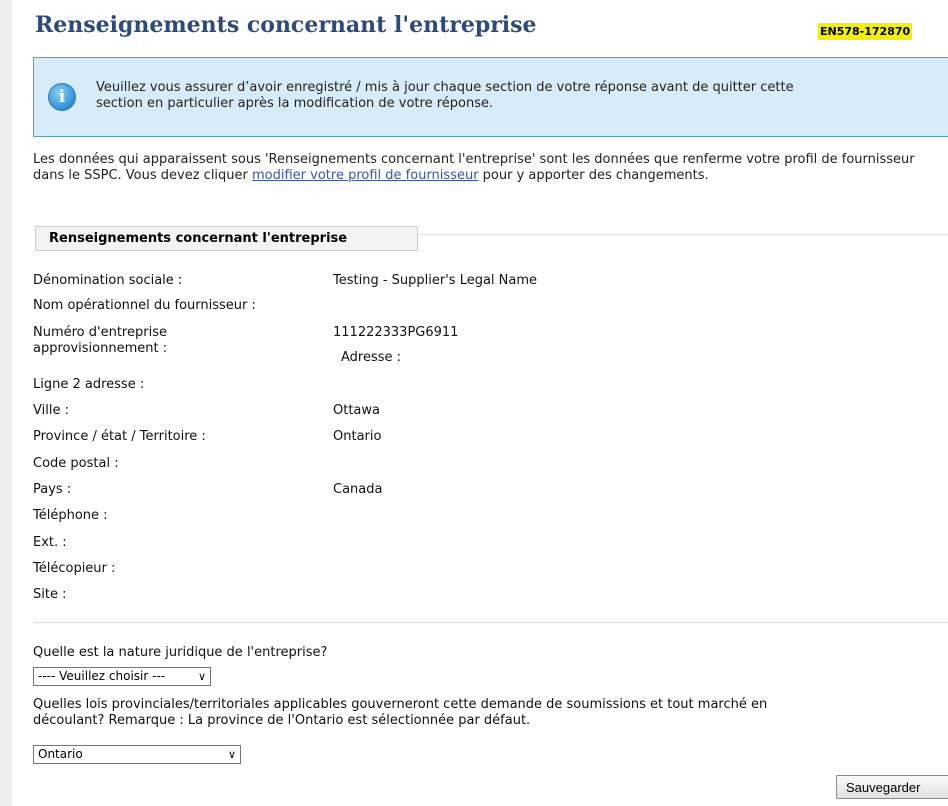 The image size is (948, 806). I want to click on pbn-label-line-2: approvisionnement :, so click(100, 348).